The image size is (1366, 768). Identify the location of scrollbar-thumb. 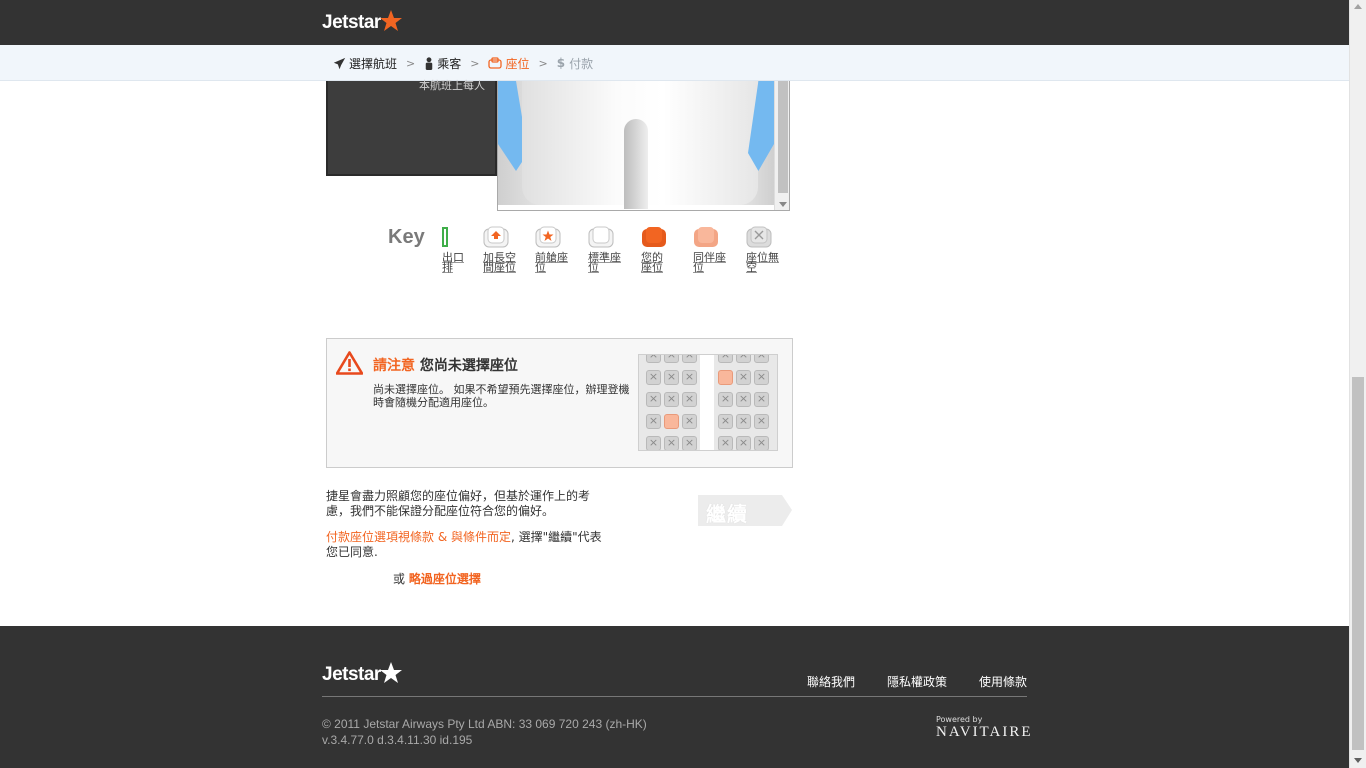
(783, 137).